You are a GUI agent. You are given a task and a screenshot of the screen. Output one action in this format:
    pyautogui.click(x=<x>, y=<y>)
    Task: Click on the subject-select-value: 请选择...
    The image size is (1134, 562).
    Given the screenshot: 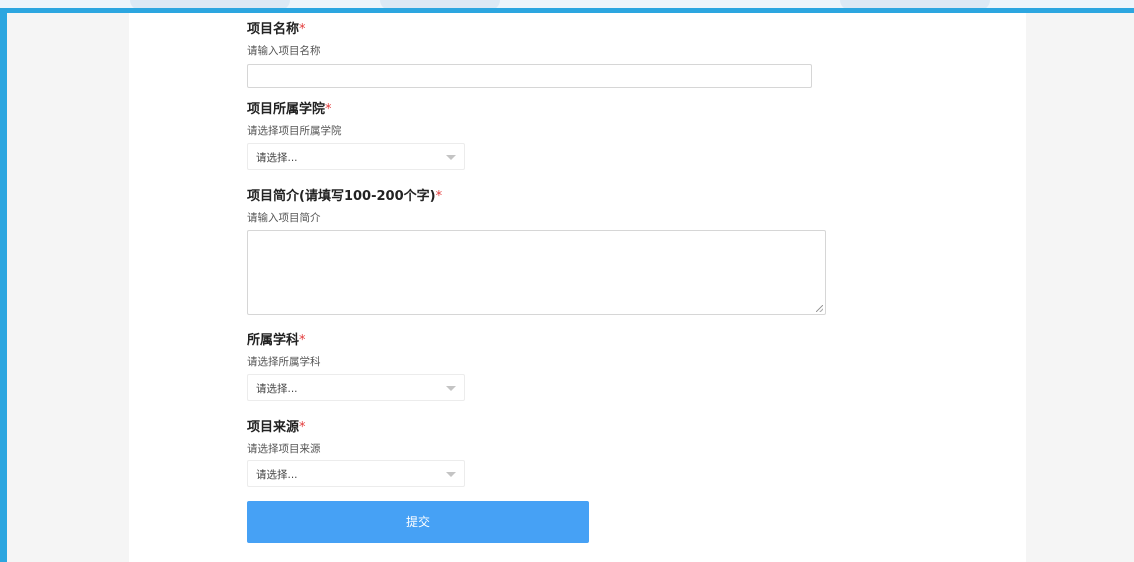 What is the action you would take?
    pyautogui.click(x=277, y=389)
    